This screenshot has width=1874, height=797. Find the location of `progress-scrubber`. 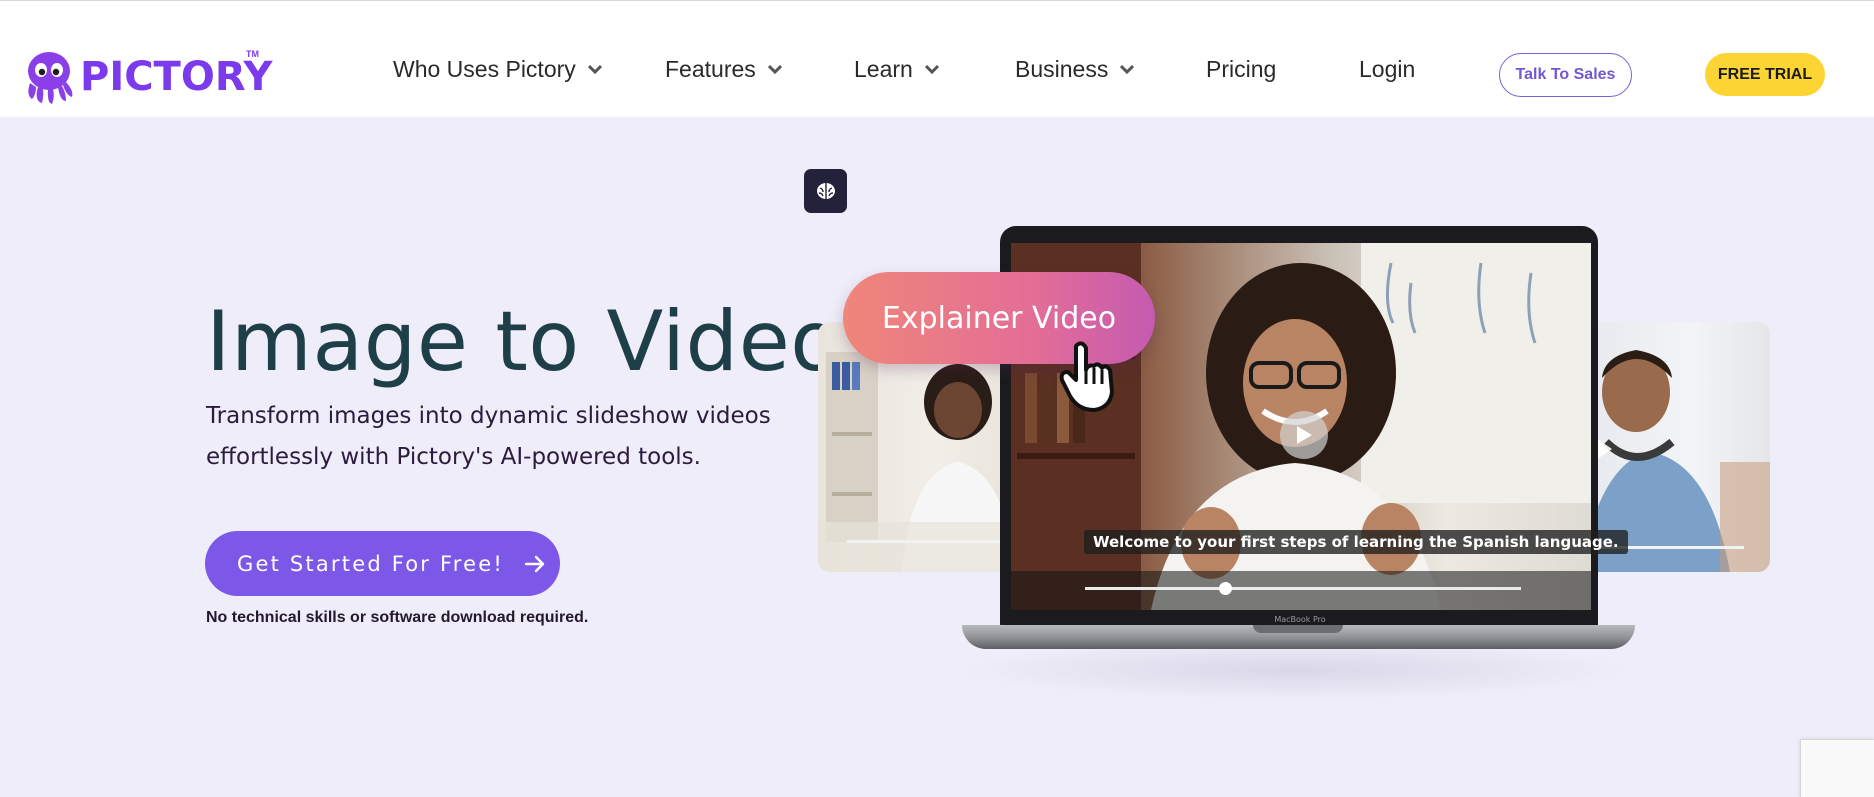

progress-scrubber is located at coordinates (1225, 588).